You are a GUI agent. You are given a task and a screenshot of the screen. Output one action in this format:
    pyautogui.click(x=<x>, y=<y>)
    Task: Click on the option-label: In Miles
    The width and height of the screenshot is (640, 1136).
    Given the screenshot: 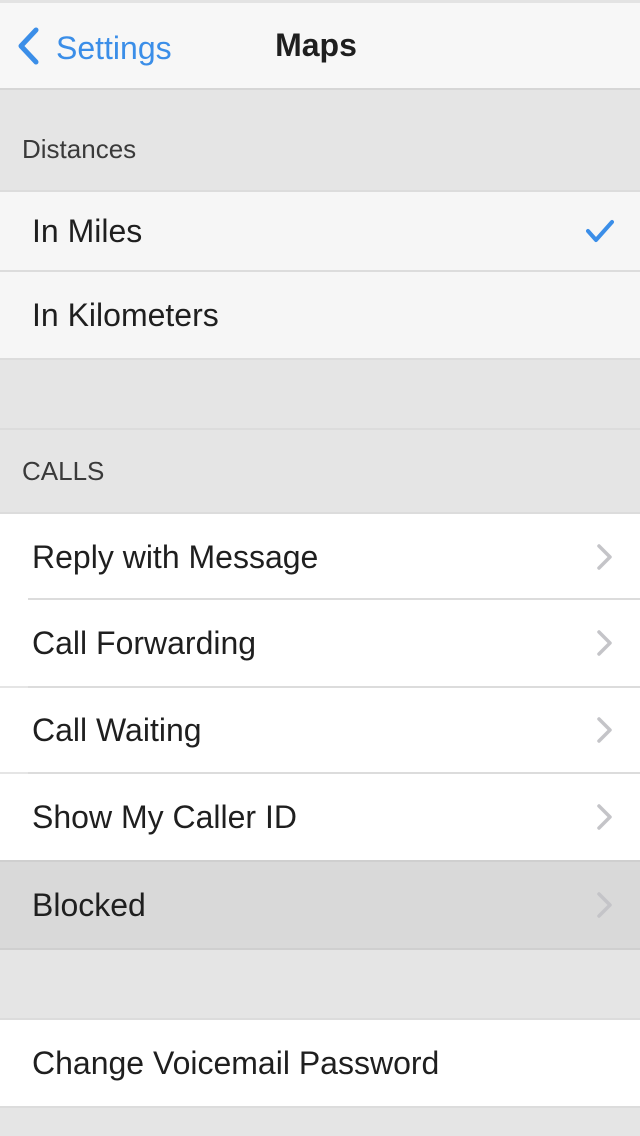 What is the action you would take?
    pyautogui.click(x=87, y=230)
    